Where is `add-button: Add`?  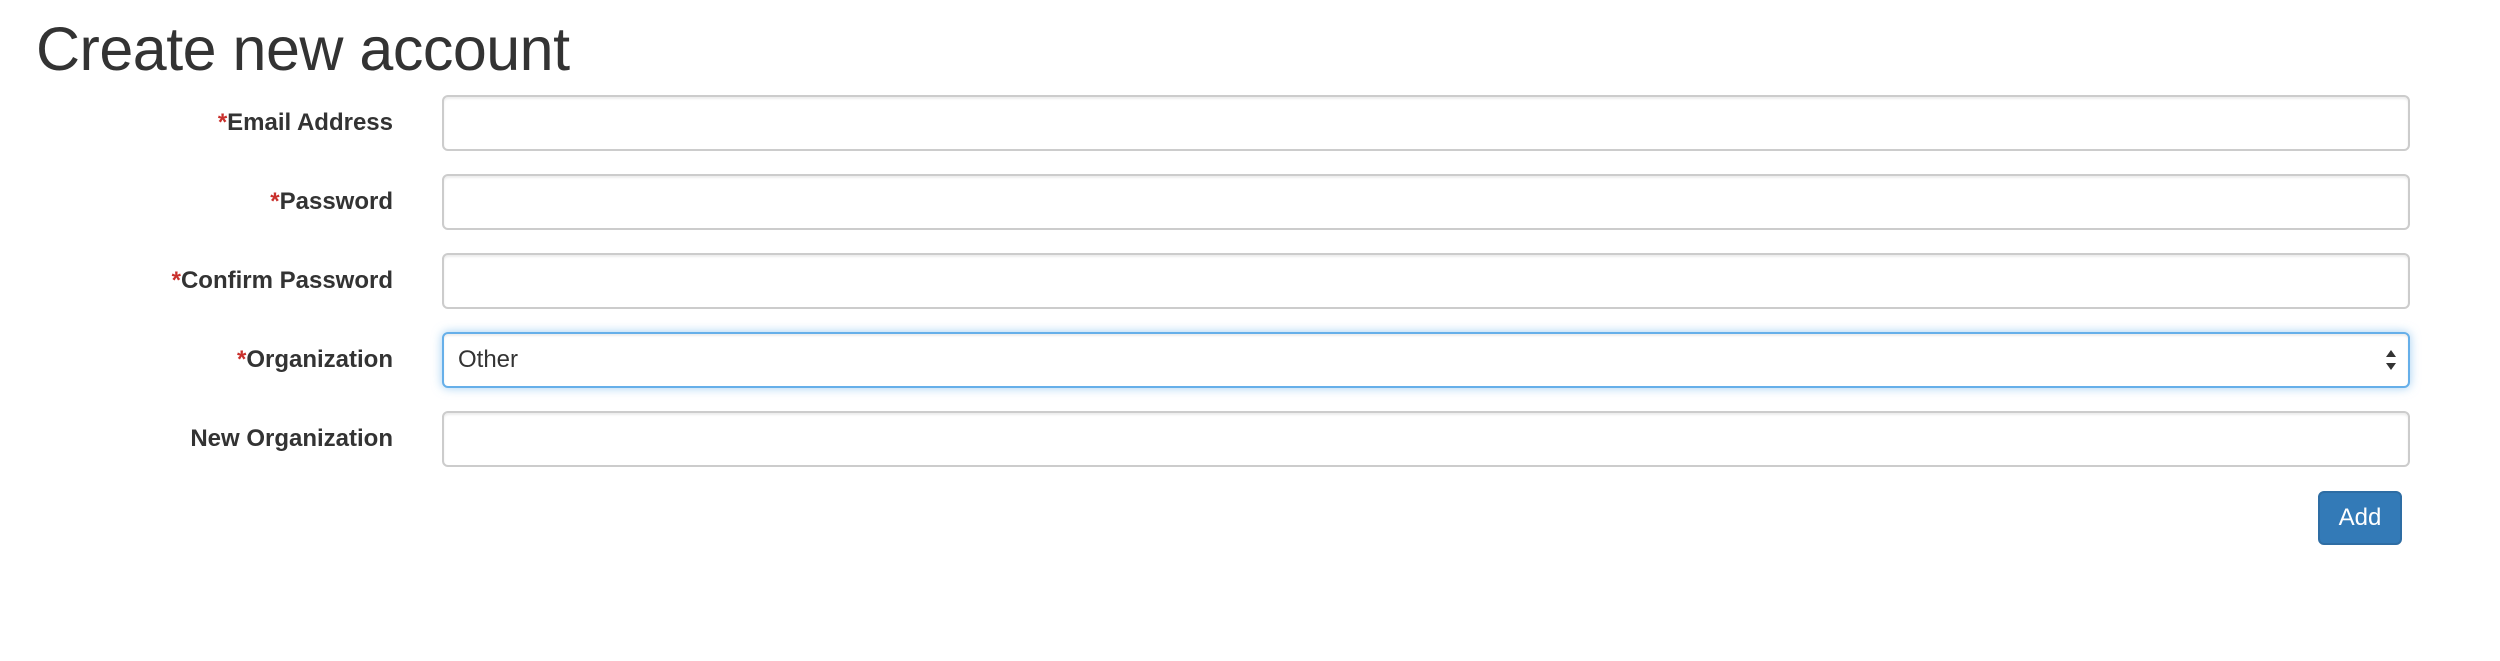
add-button: Add is located at coordinates (2360, 518).